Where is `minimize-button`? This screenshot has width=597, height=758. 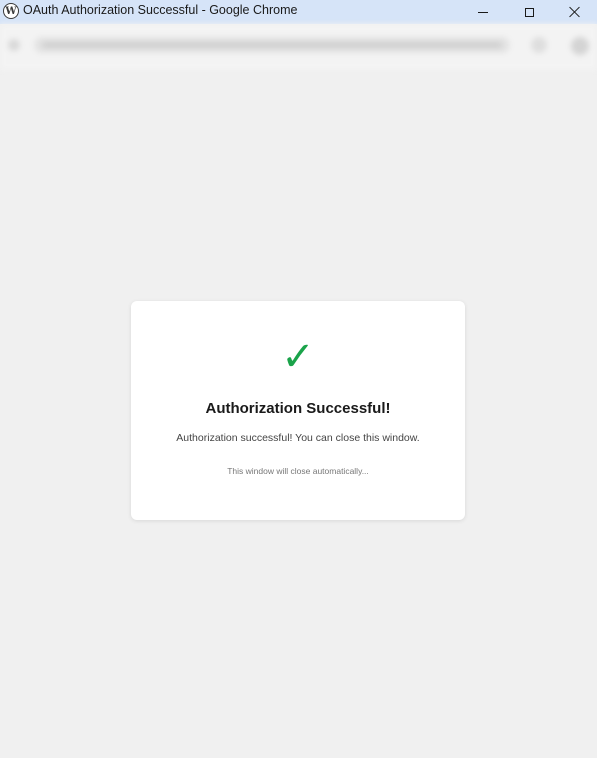 minimize-button is located at coordinates (483, 12).